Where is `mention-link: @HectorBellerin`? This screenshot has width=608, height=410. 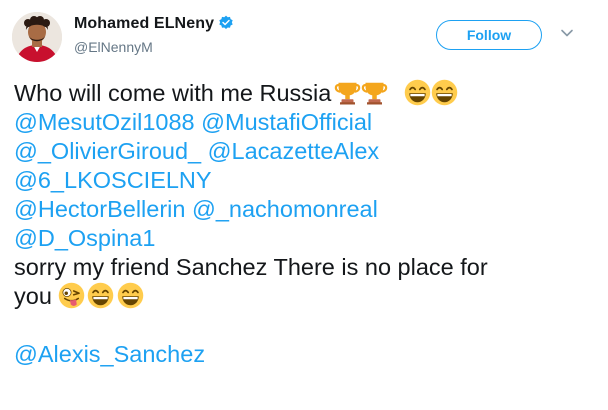
mention-link: @HectorBellerin is located at coordinates (99, 209).